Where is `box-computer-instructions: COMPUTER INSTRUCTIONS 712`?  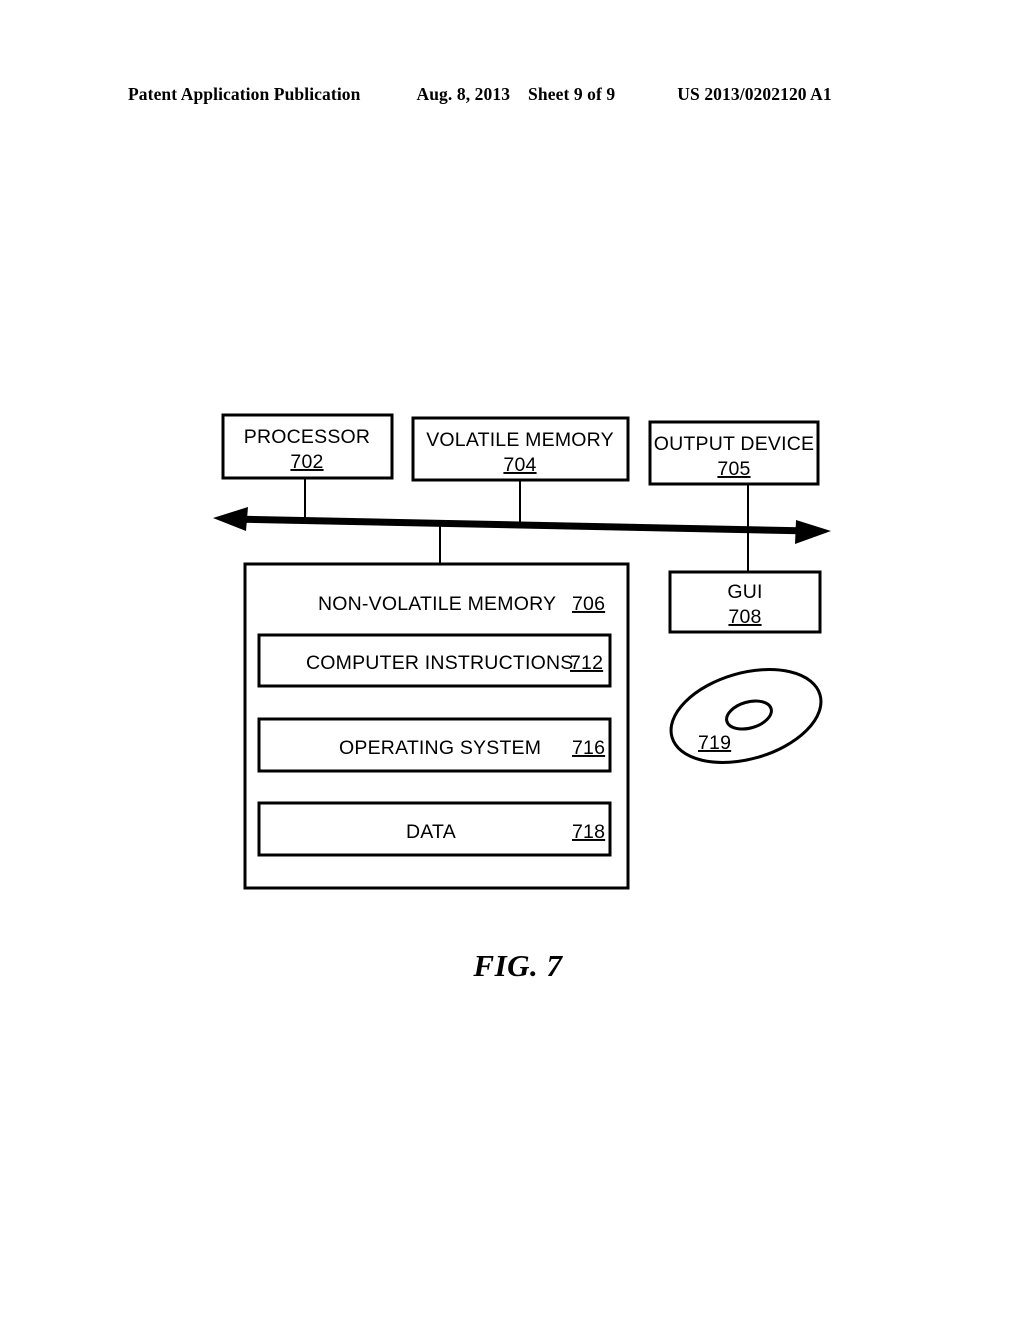
box-computer-instructions: COMPUTER INSTRUCTIONS 712 is located at coordinates (434, 660).